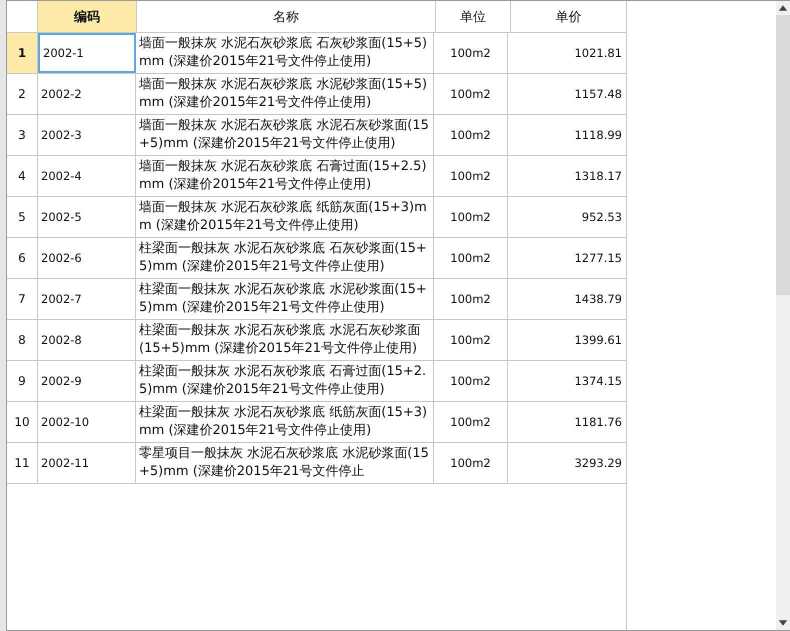 Image resolution: width=790 pixels, height=631 pixels. Describe the element at coordinates (22, 53) in the screenshot. I see `row-number: 1` at that location.